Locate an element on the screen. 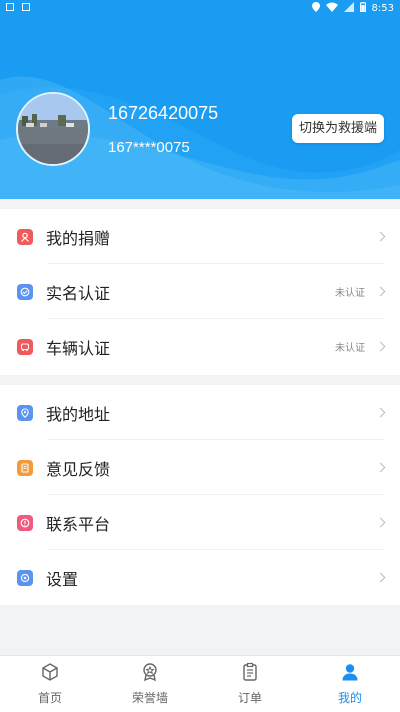 This screenshot has height=712, width=400. menu-item-label: 实名认证 is located at coordinates (78, 293).